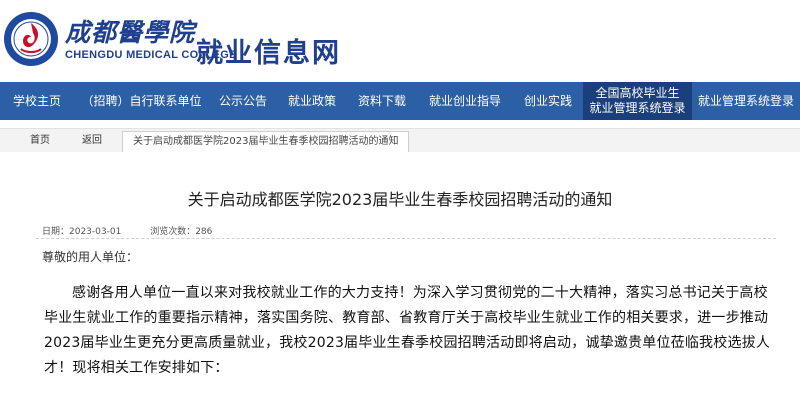  I want to click on nav-employment-system-login: 就业管理系统登录, so click(746, 101).